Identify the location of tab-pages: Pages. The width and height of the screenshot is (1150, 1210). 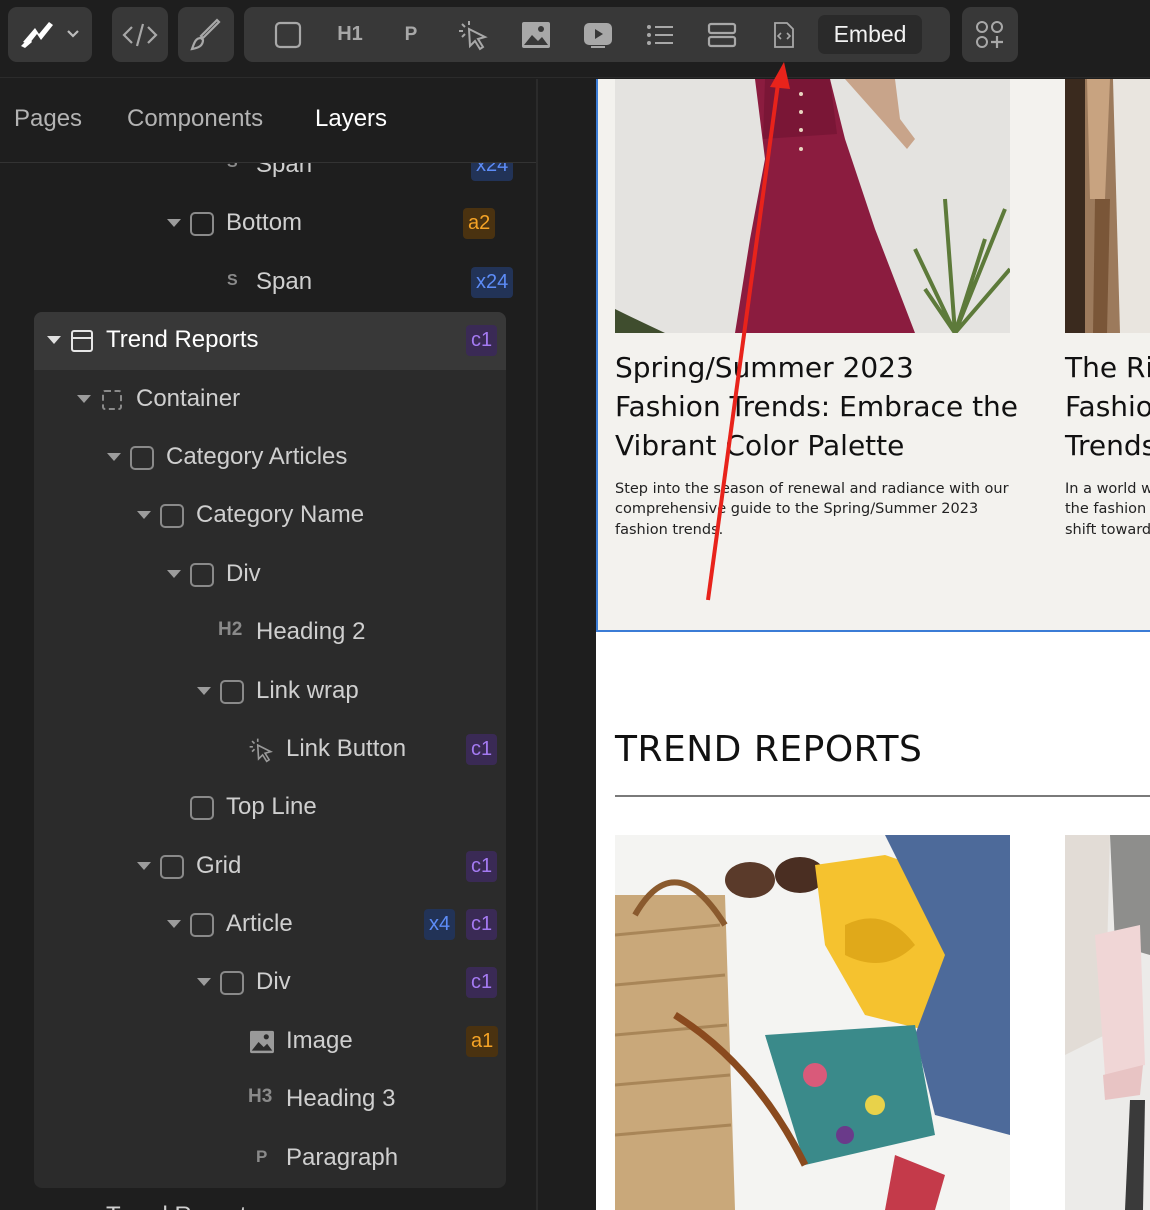
(48, 119).